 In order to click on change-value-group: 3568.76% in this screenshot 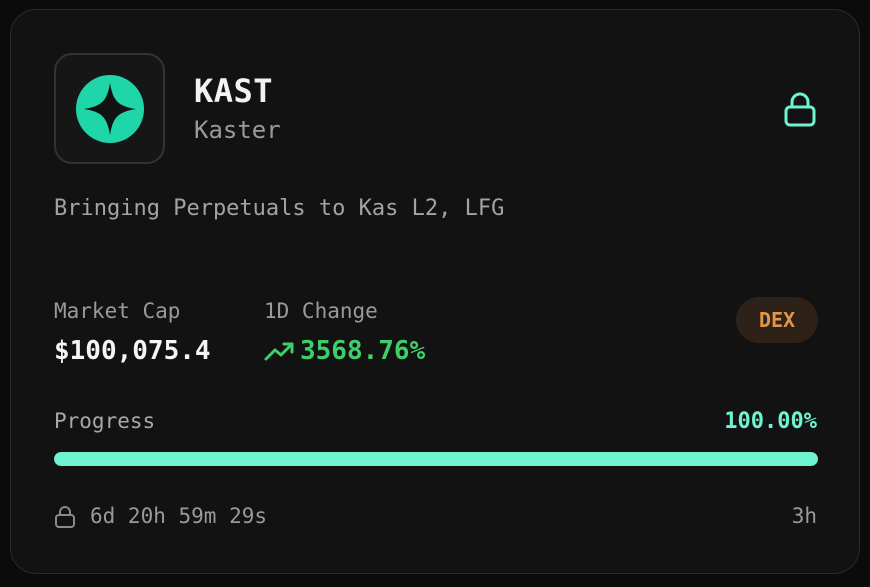, I will do `click(344, 351)`.